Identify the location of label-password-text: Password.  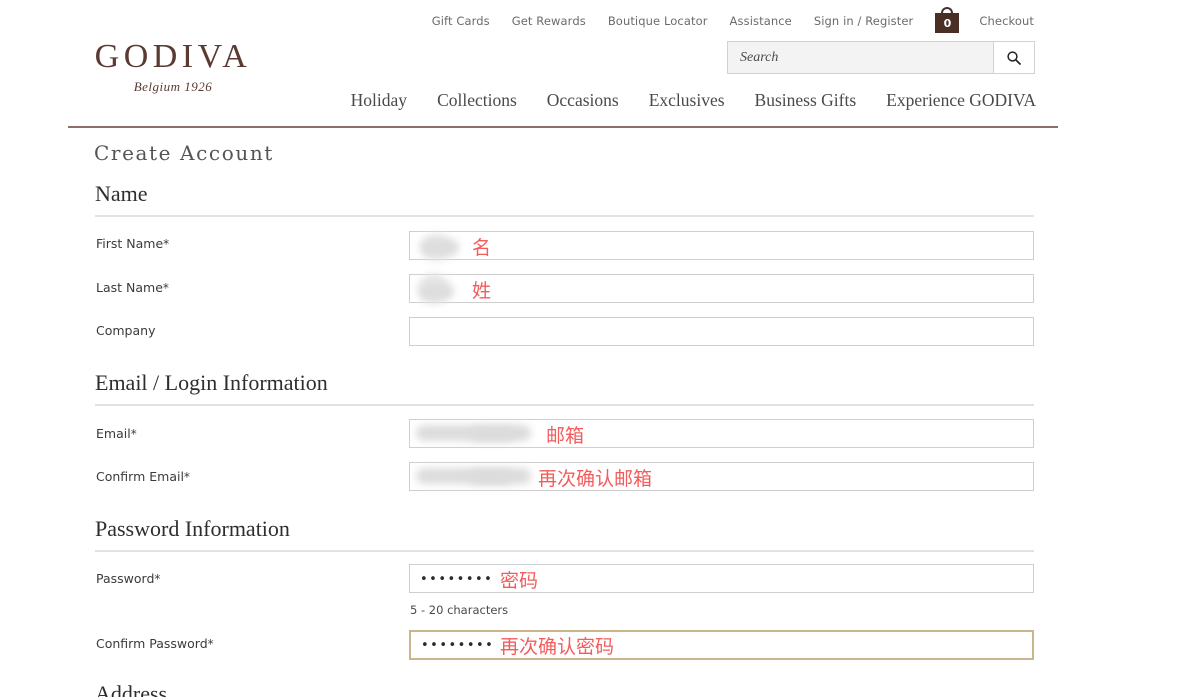
(125, 578).